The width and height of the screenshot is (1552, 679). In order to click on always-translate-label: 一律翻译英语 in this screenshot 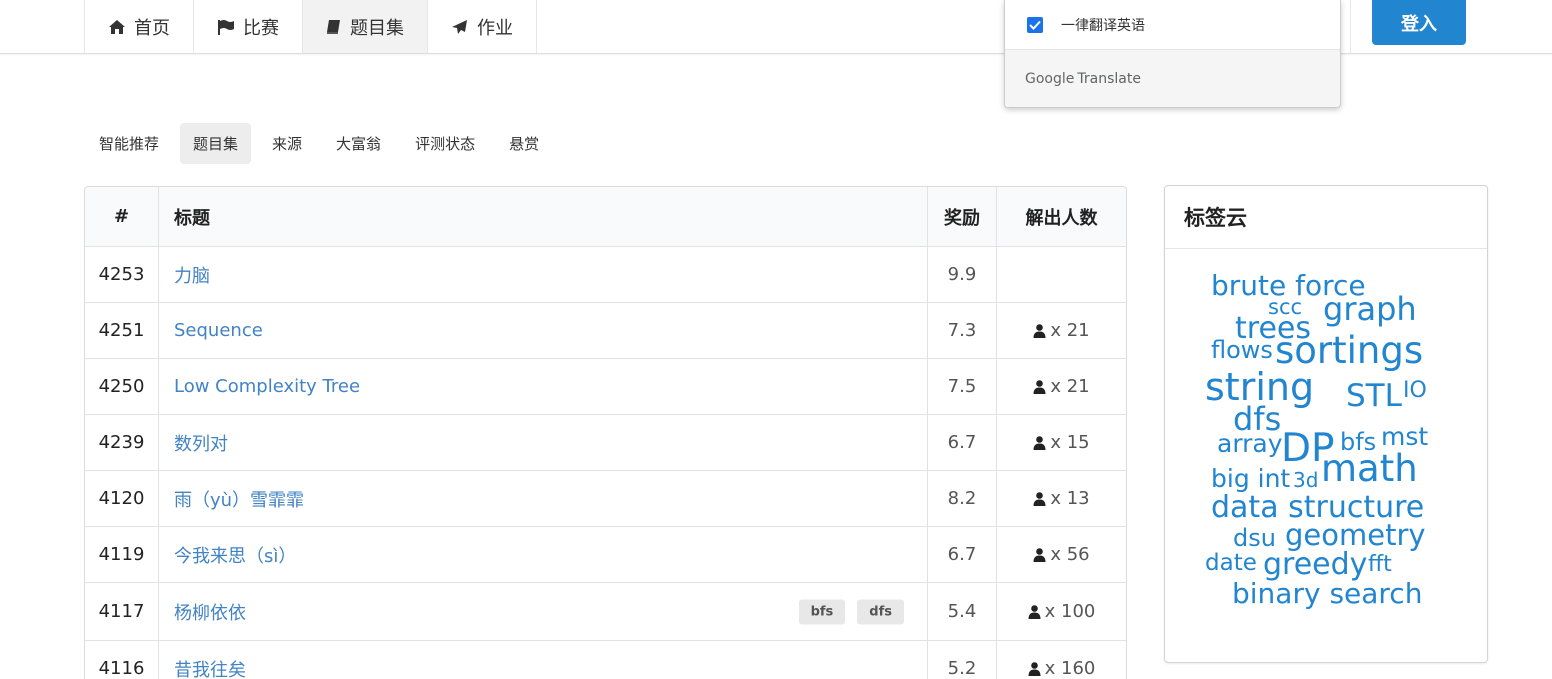, I will do `click(1103, 25)`.